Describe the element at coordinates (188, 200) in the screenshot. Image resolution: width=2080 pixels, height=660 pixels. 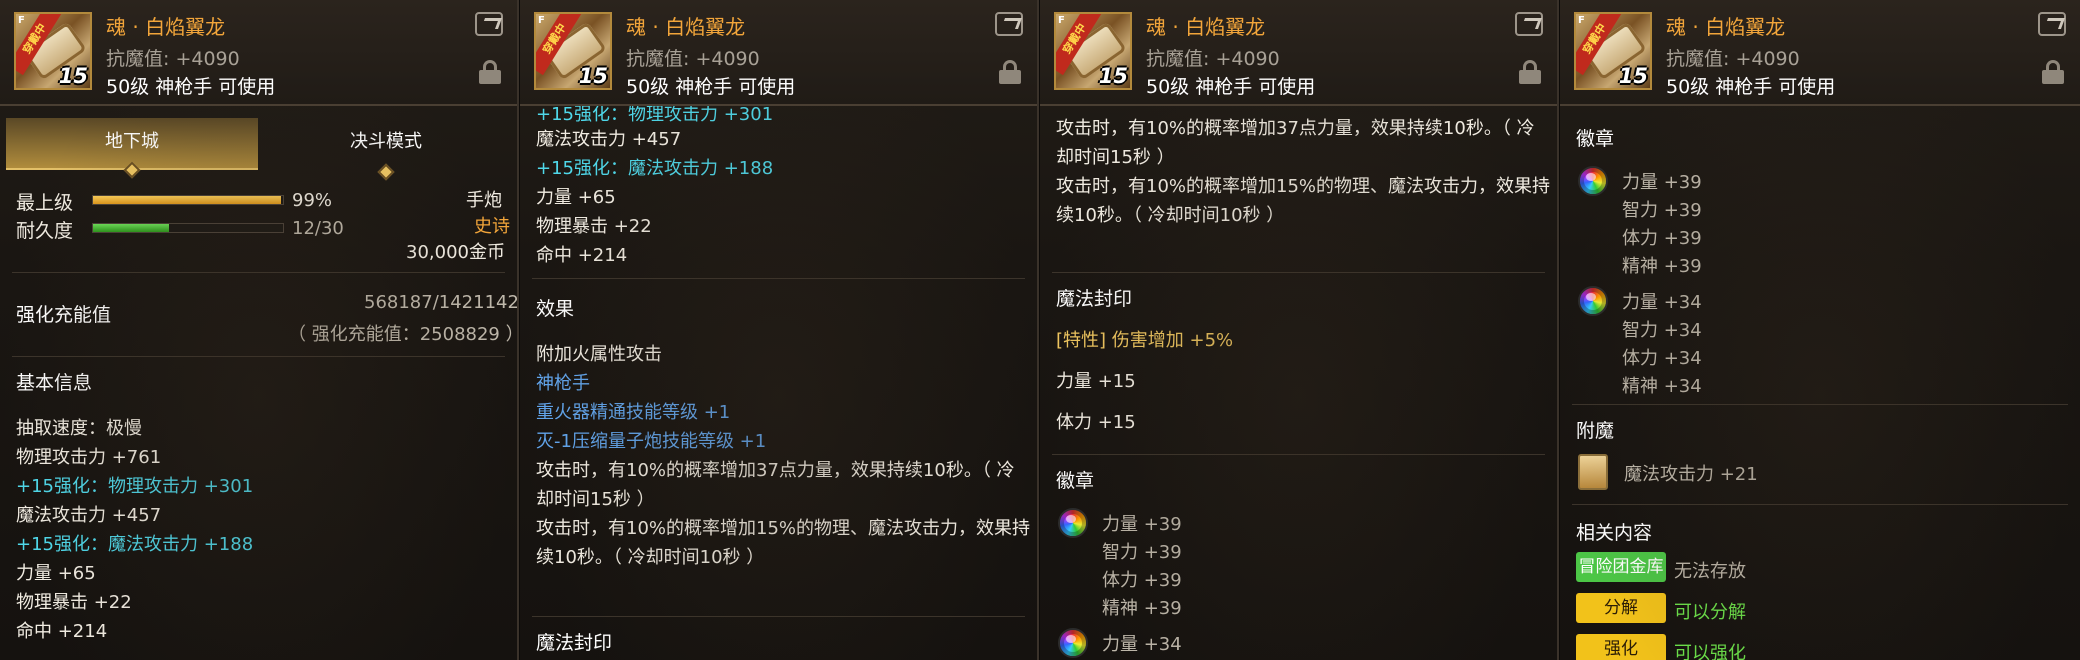
I see `grade-bar` at that location.